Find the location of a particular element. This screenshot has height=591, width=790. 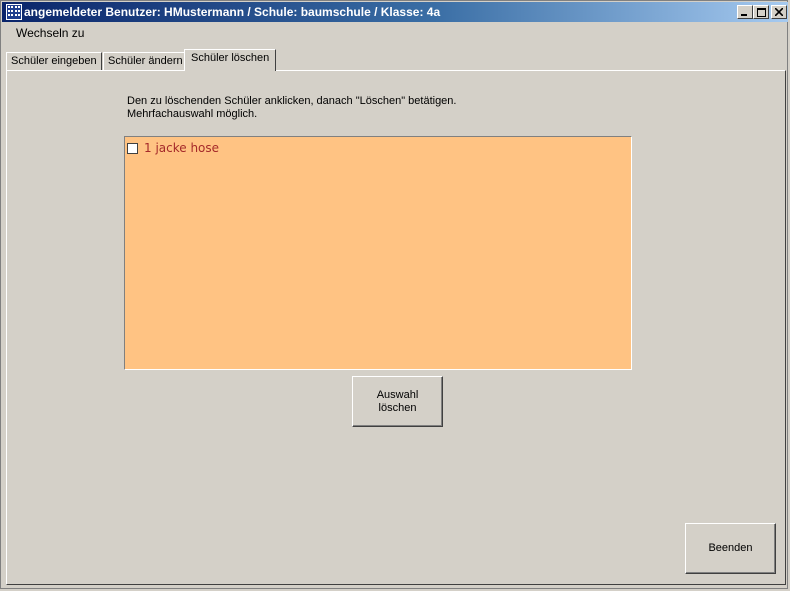

student-label: 1 jacke hose is located at coordinates (182, 148).